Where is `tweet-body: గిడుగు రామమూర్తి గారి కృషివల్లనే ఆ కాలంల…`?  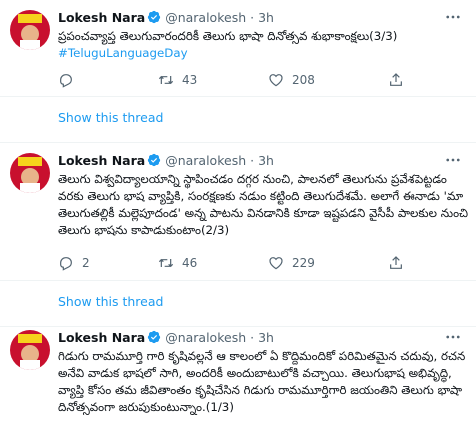
tweet-body: గిడుగు రామమూర్తి గారి కృషివల్లనే ఆ కాలంల… is located at coordinates (262, 381).